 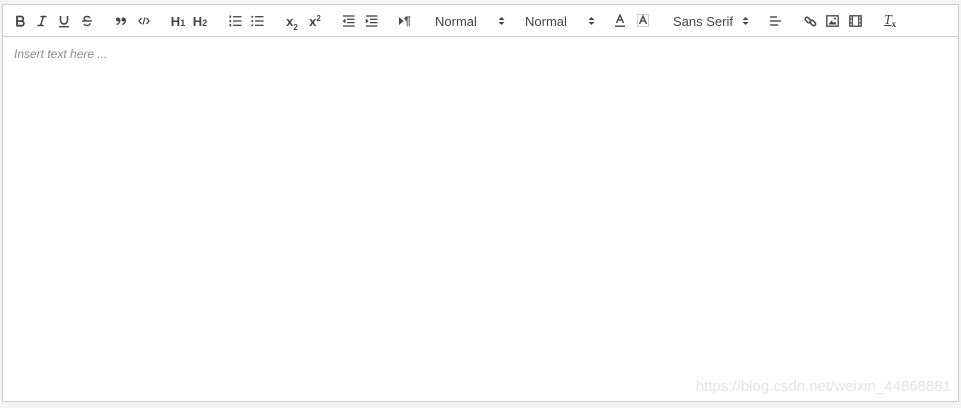 I want to click on strike-button, so click(x=87, y=21).